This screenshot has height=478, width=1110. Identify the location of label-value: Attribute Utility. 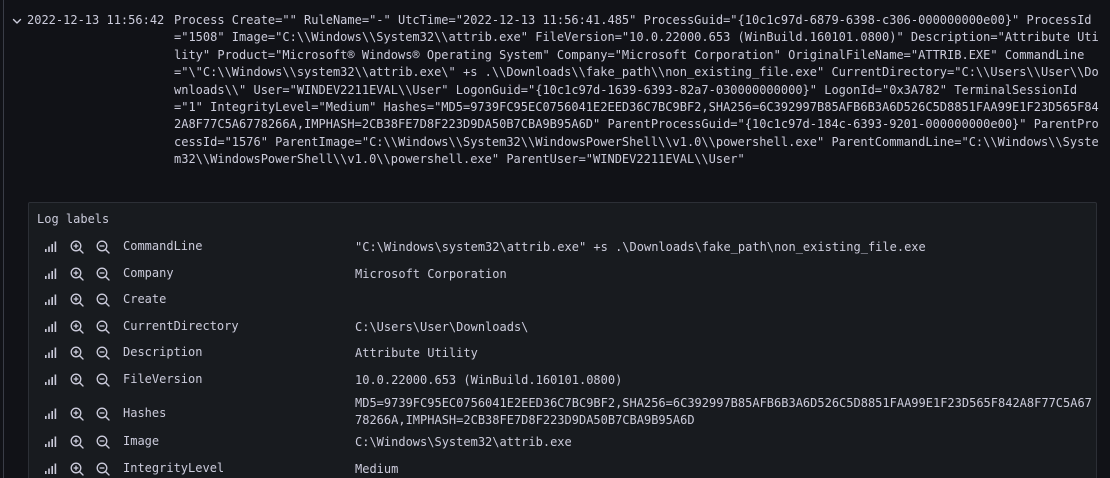
(416, 353).